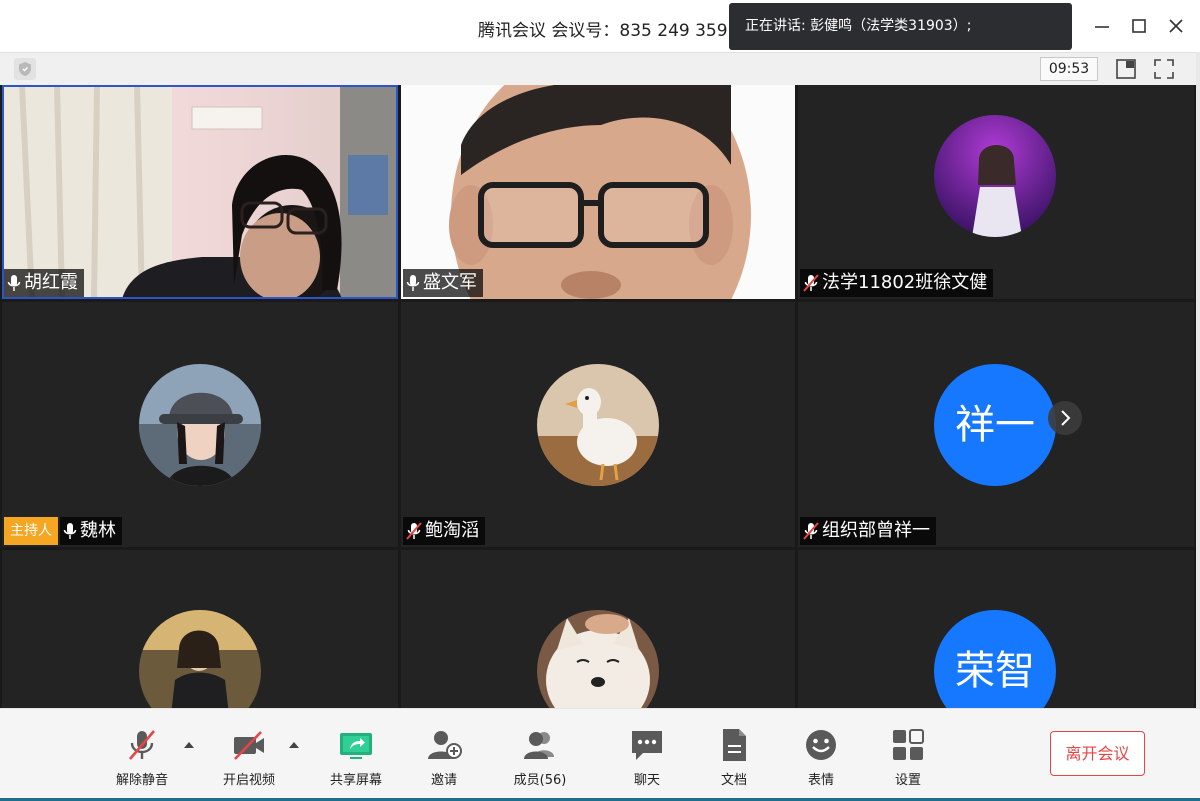 The width and height of the screenshot is (1200, 801). I want to click on leave-meeting-button: 离开会议, so click(1097, 753).